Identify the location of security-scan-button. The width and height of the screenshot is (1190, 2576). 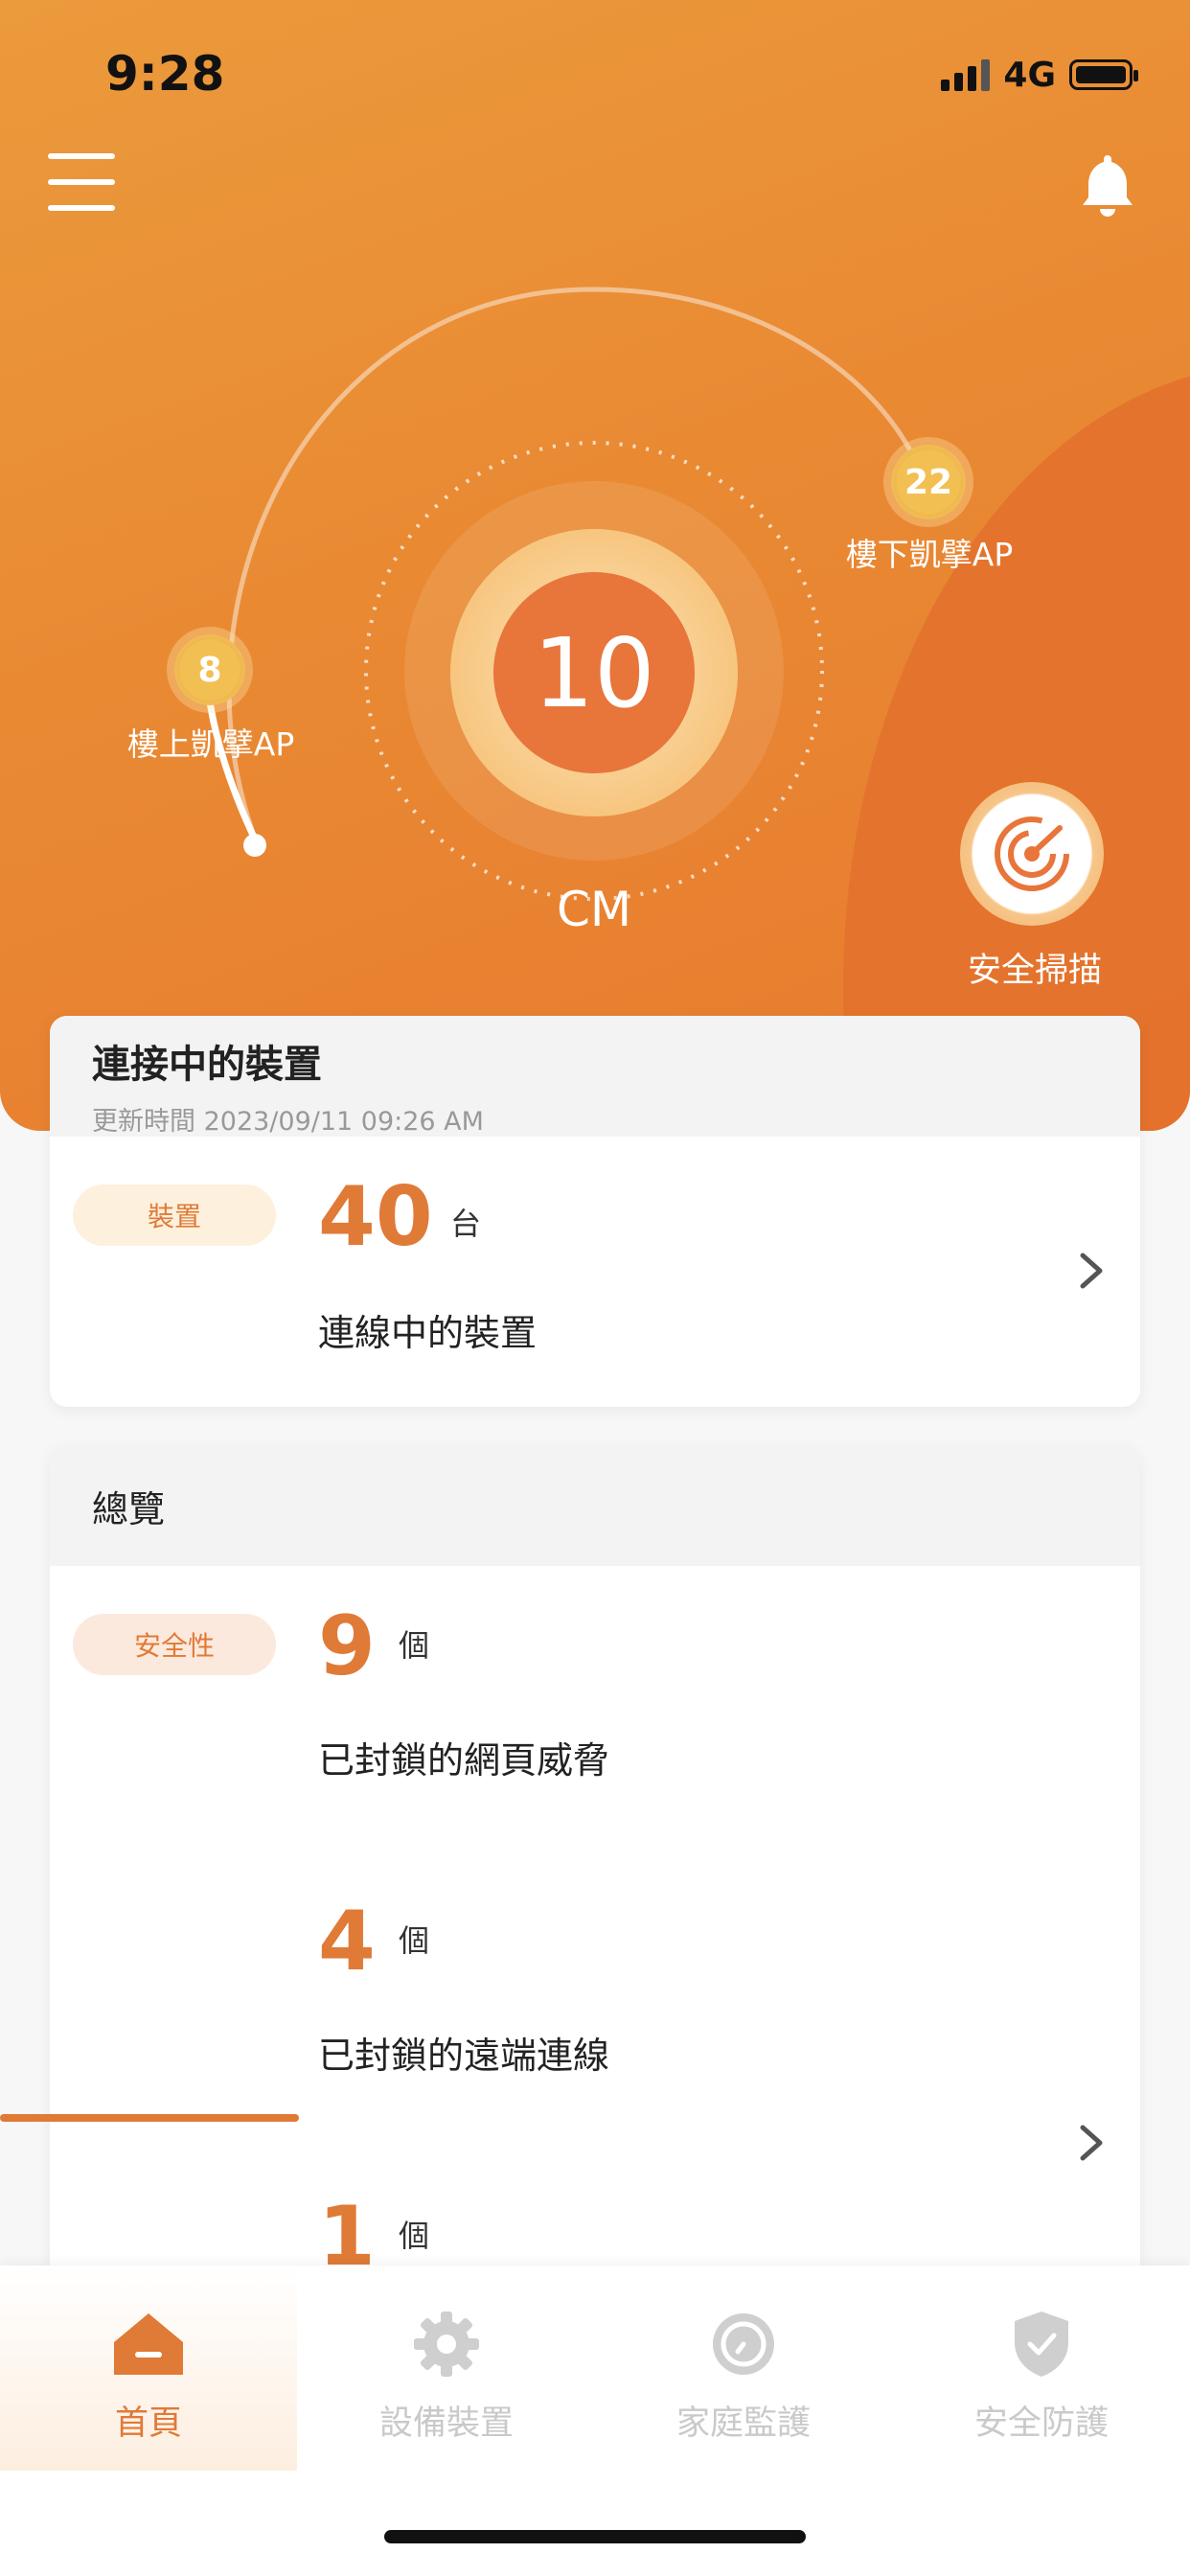
(1032, 854).